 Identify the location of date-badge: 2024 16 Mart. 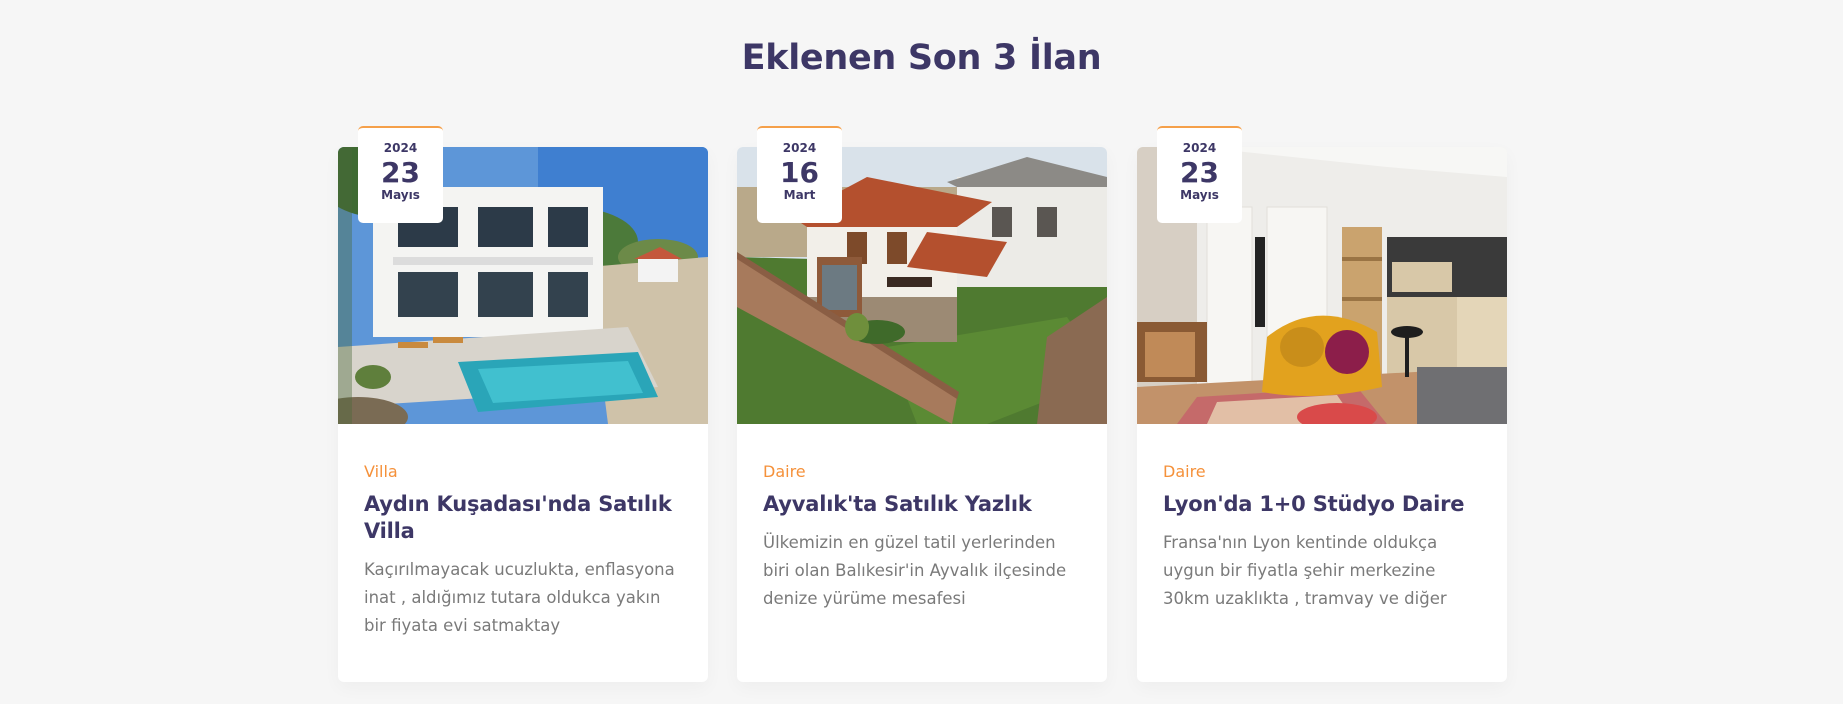
(799, 174).